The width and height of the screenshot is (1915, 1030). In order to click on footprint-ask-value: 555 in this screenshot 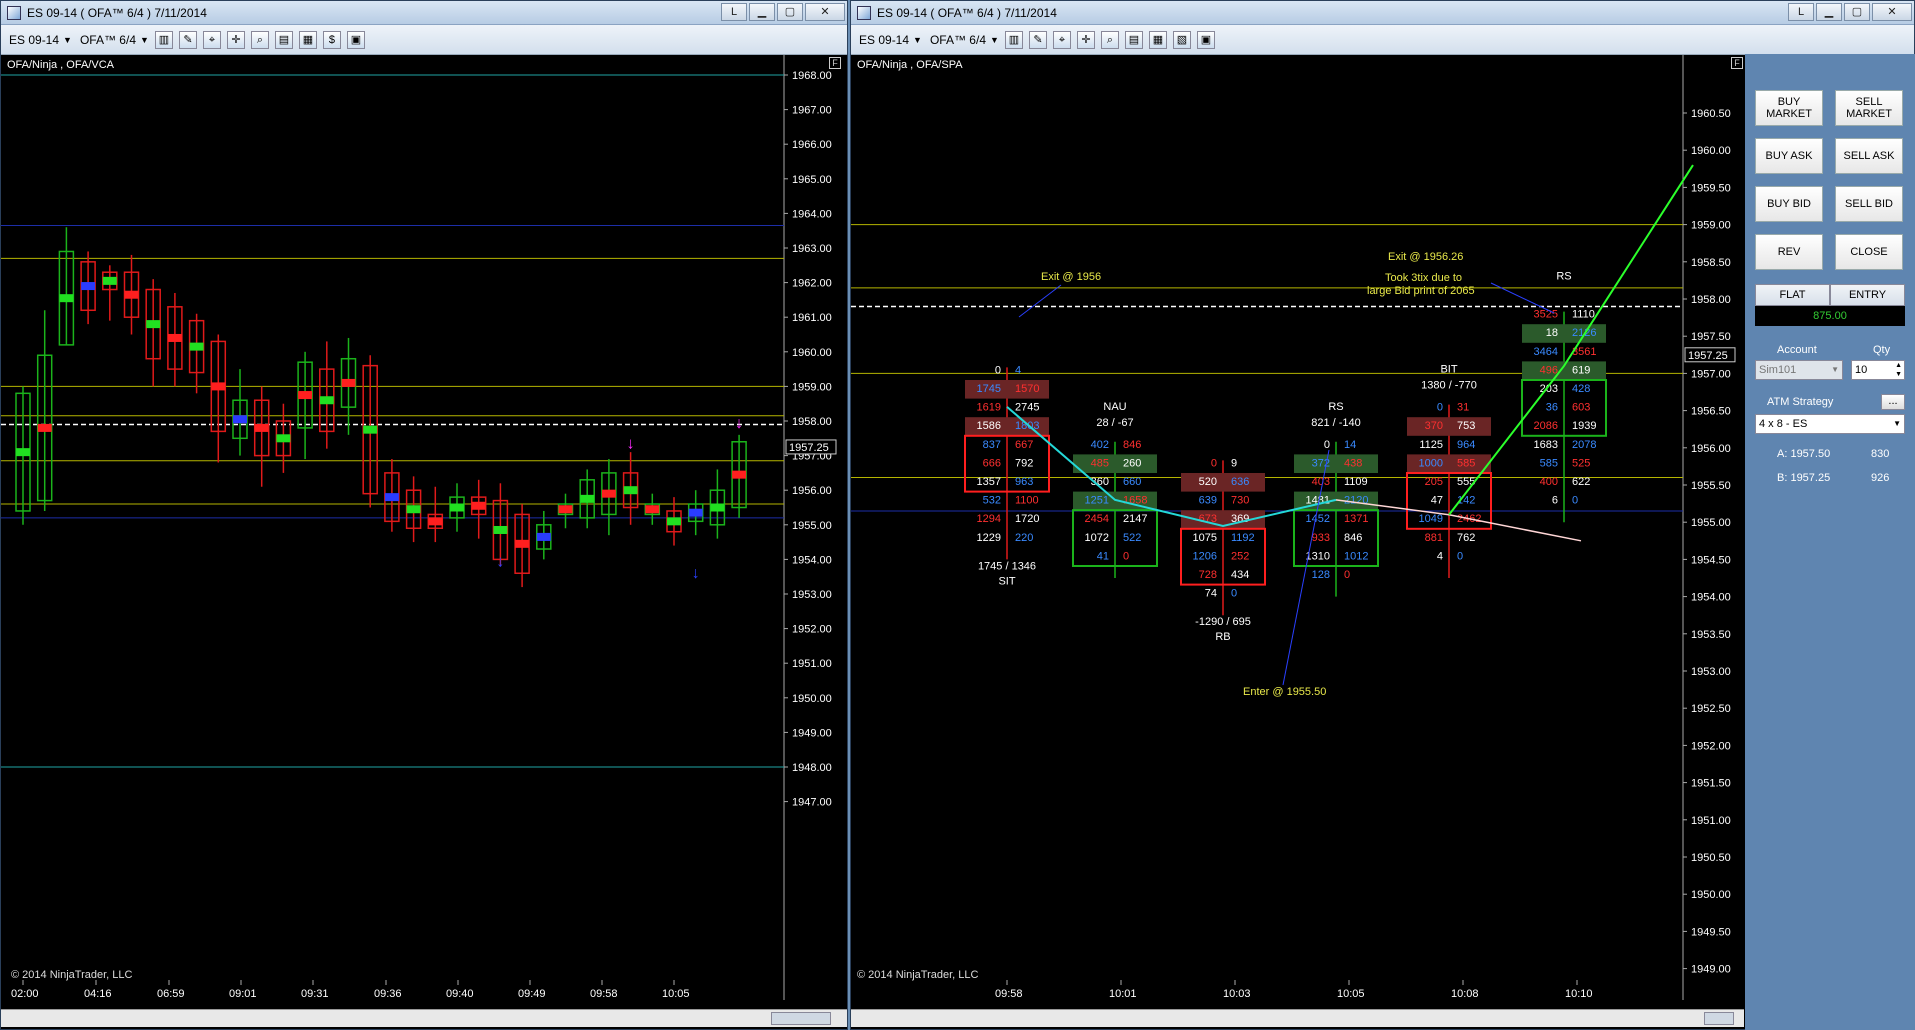, I will do `click(1466, 482)`.